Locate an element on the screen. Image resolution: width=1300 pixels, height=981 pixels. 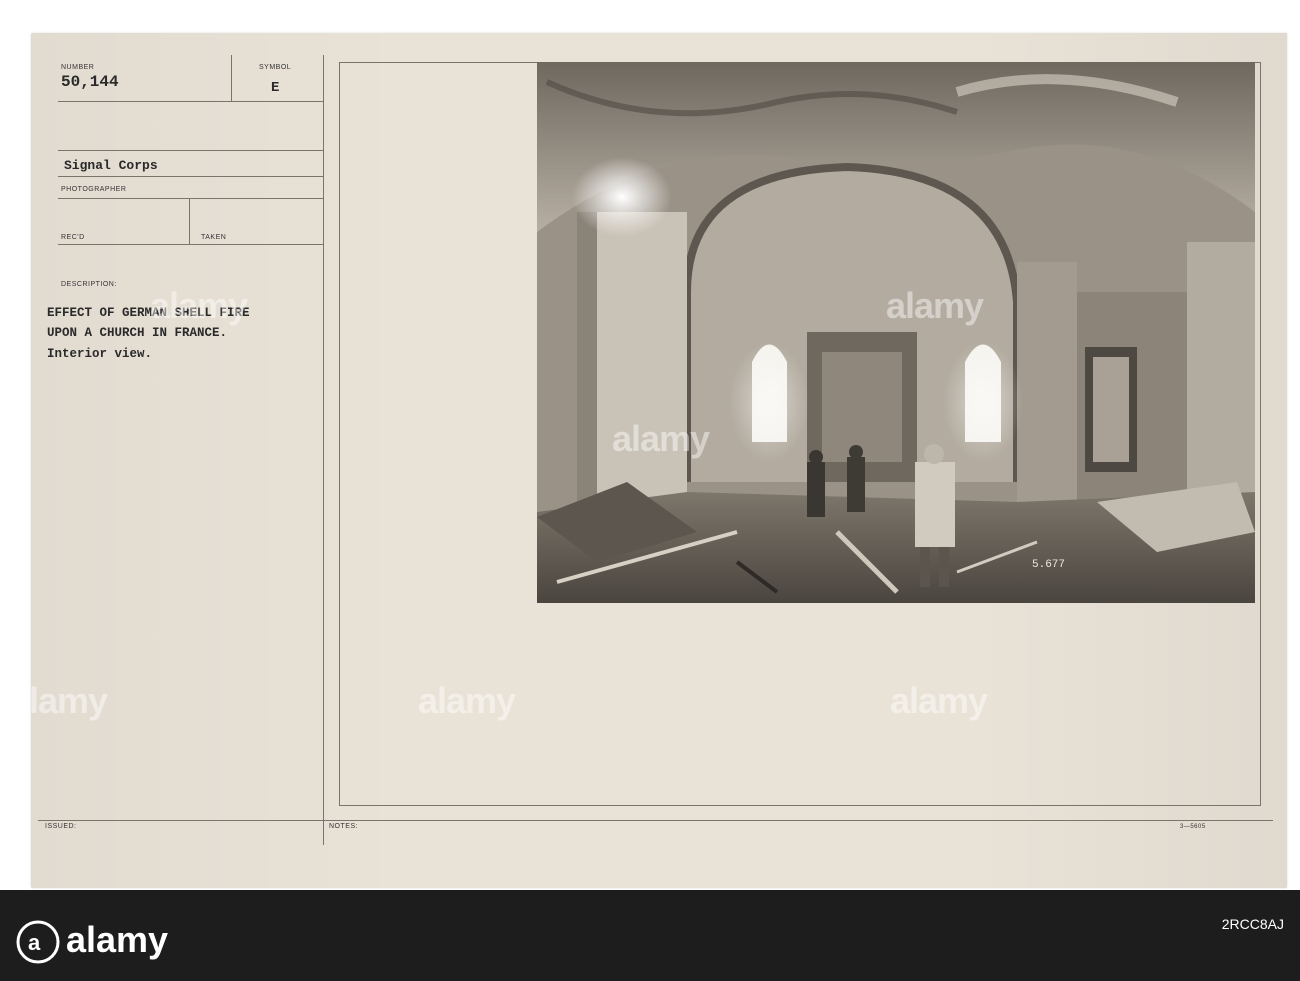
photographer-label: PHOTOGRAPHER is located at coordinates (94, 189).